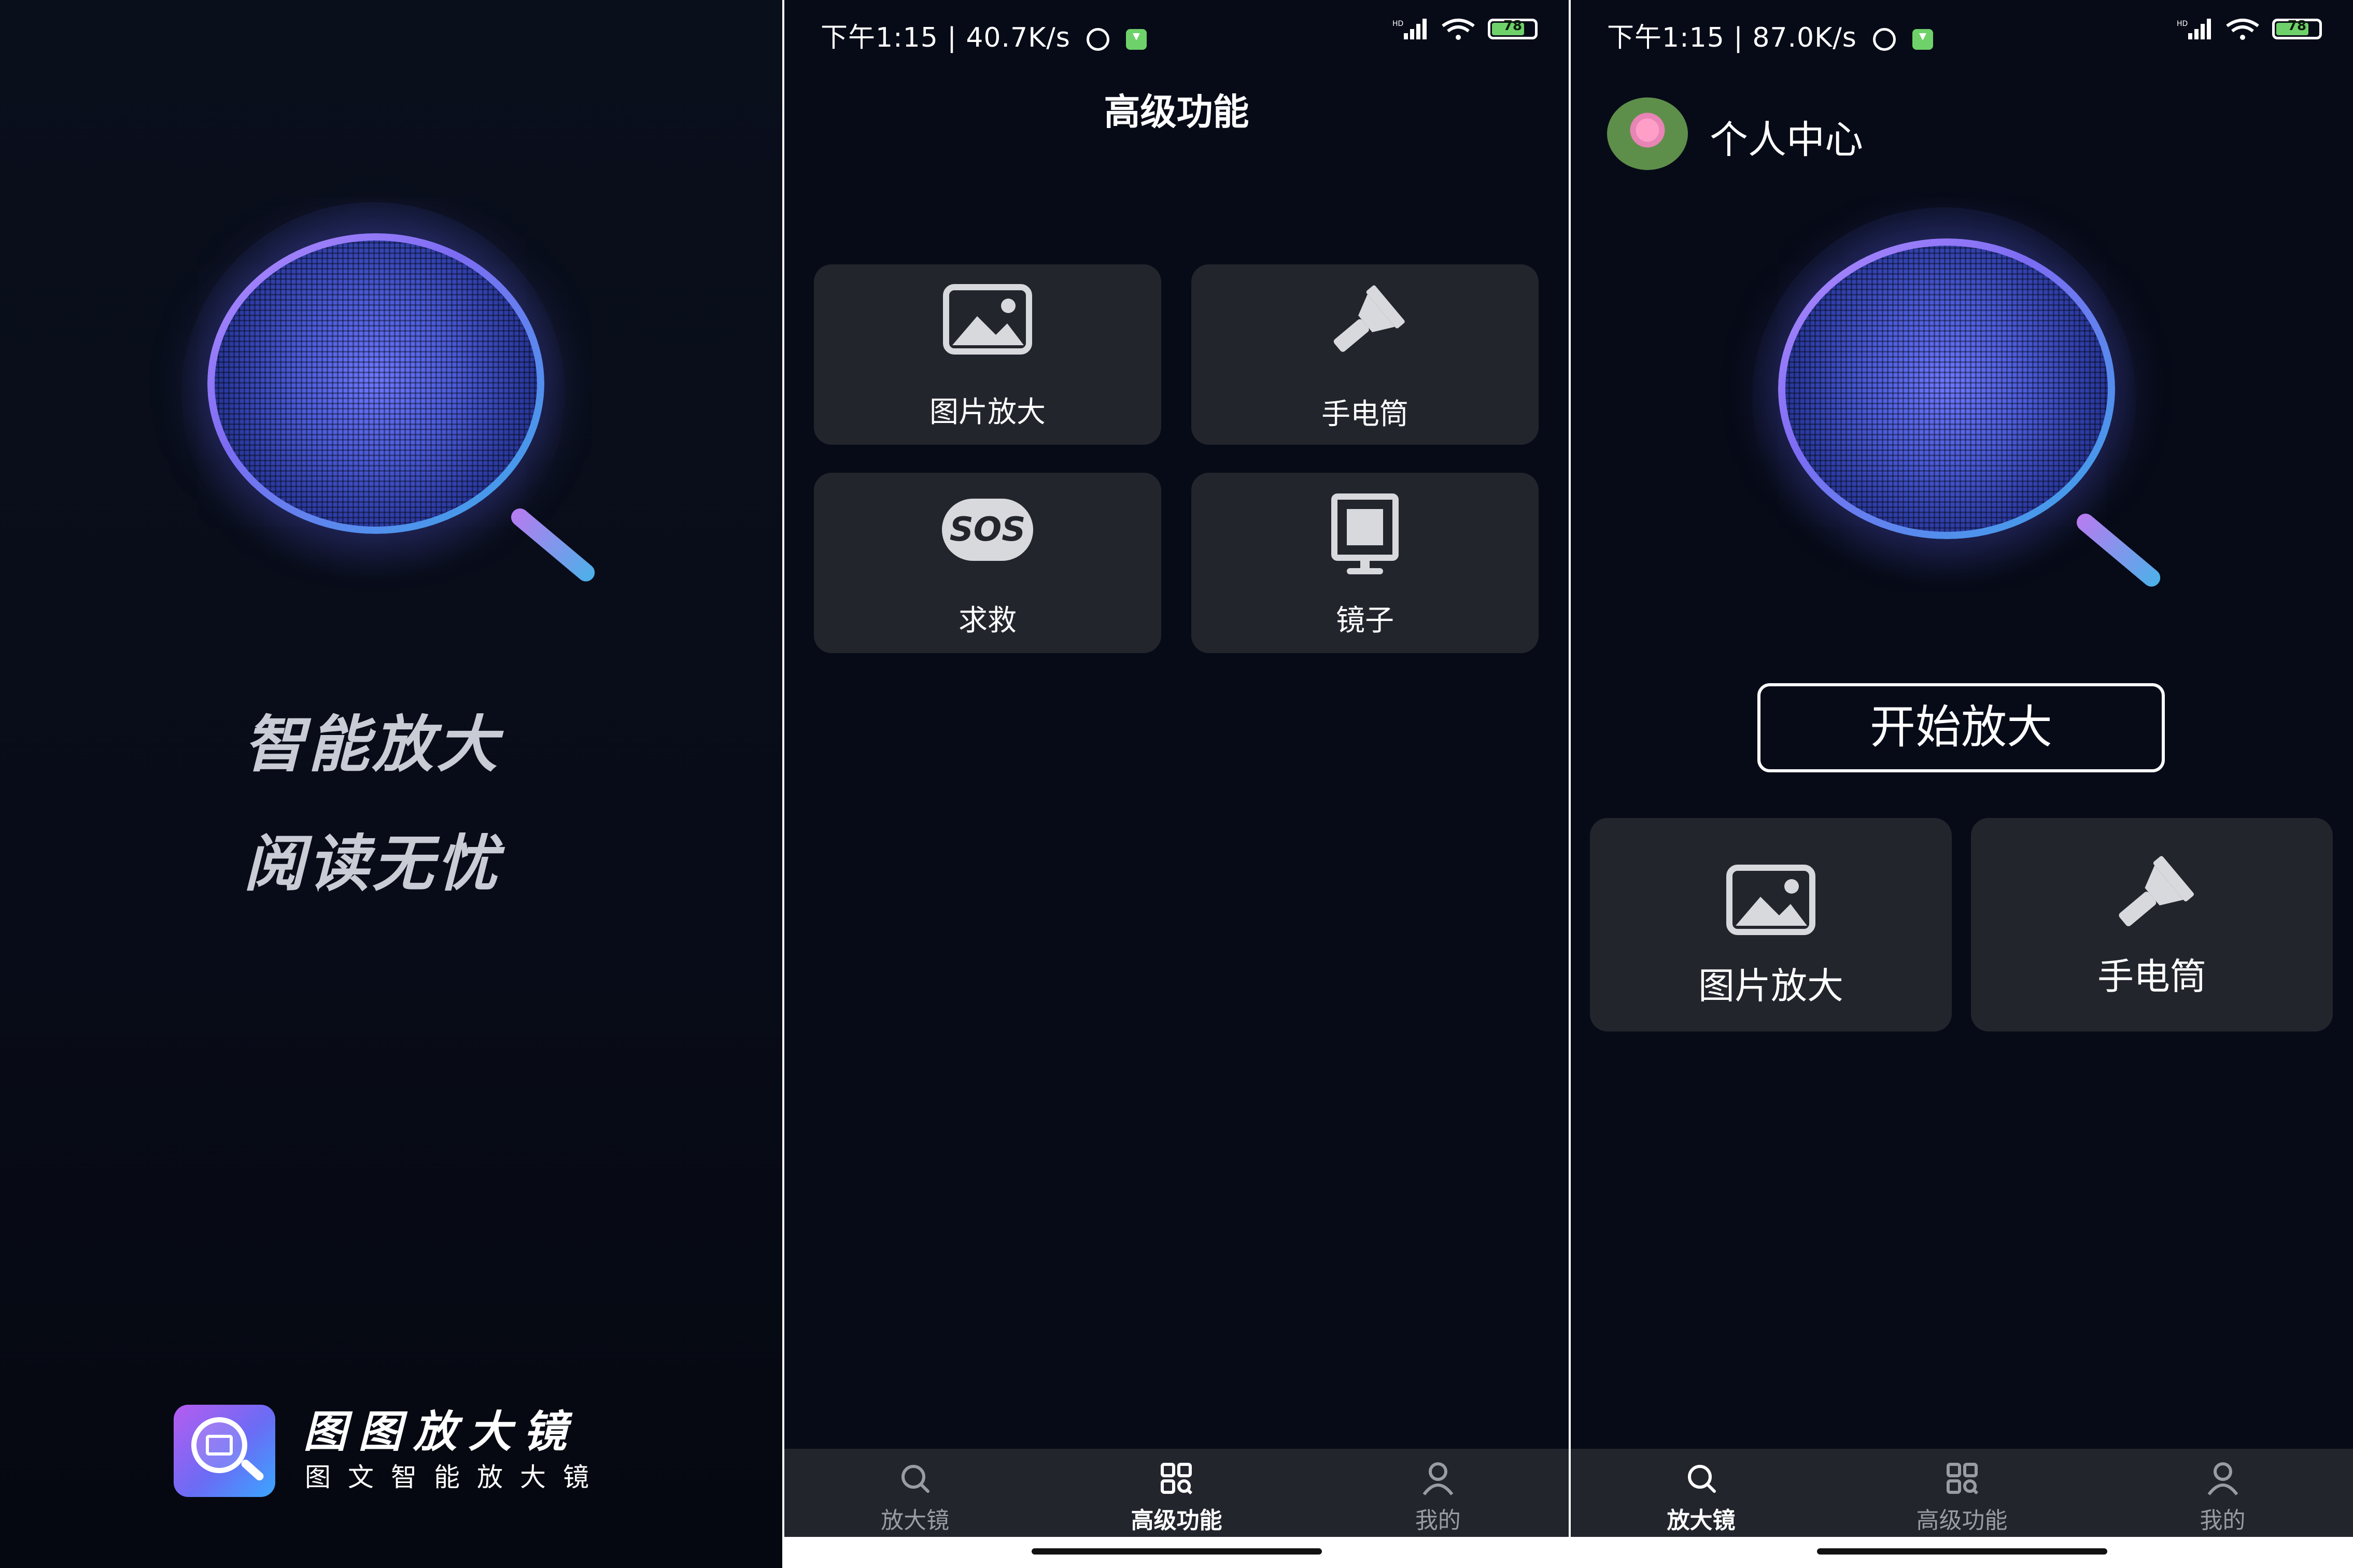 Image resolution: width=2353 pixels, height=1568 pixels. Describe the element at coordinates (1365, 621) in the screenshot. I see `card-label: 镜子` at that location.